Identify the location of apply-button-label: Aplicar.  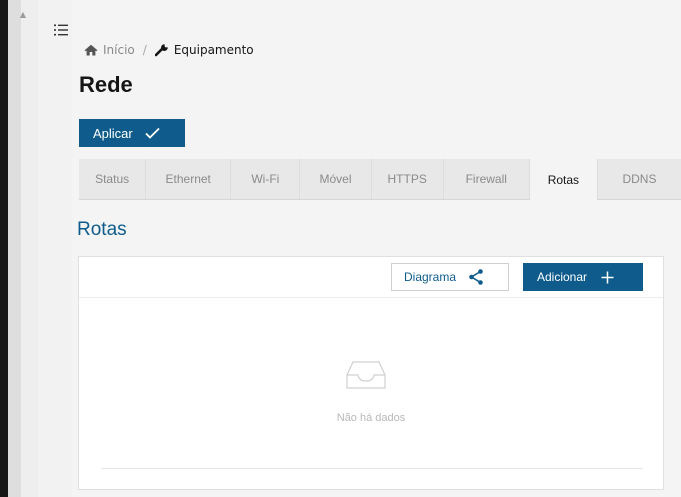
(113, 133).